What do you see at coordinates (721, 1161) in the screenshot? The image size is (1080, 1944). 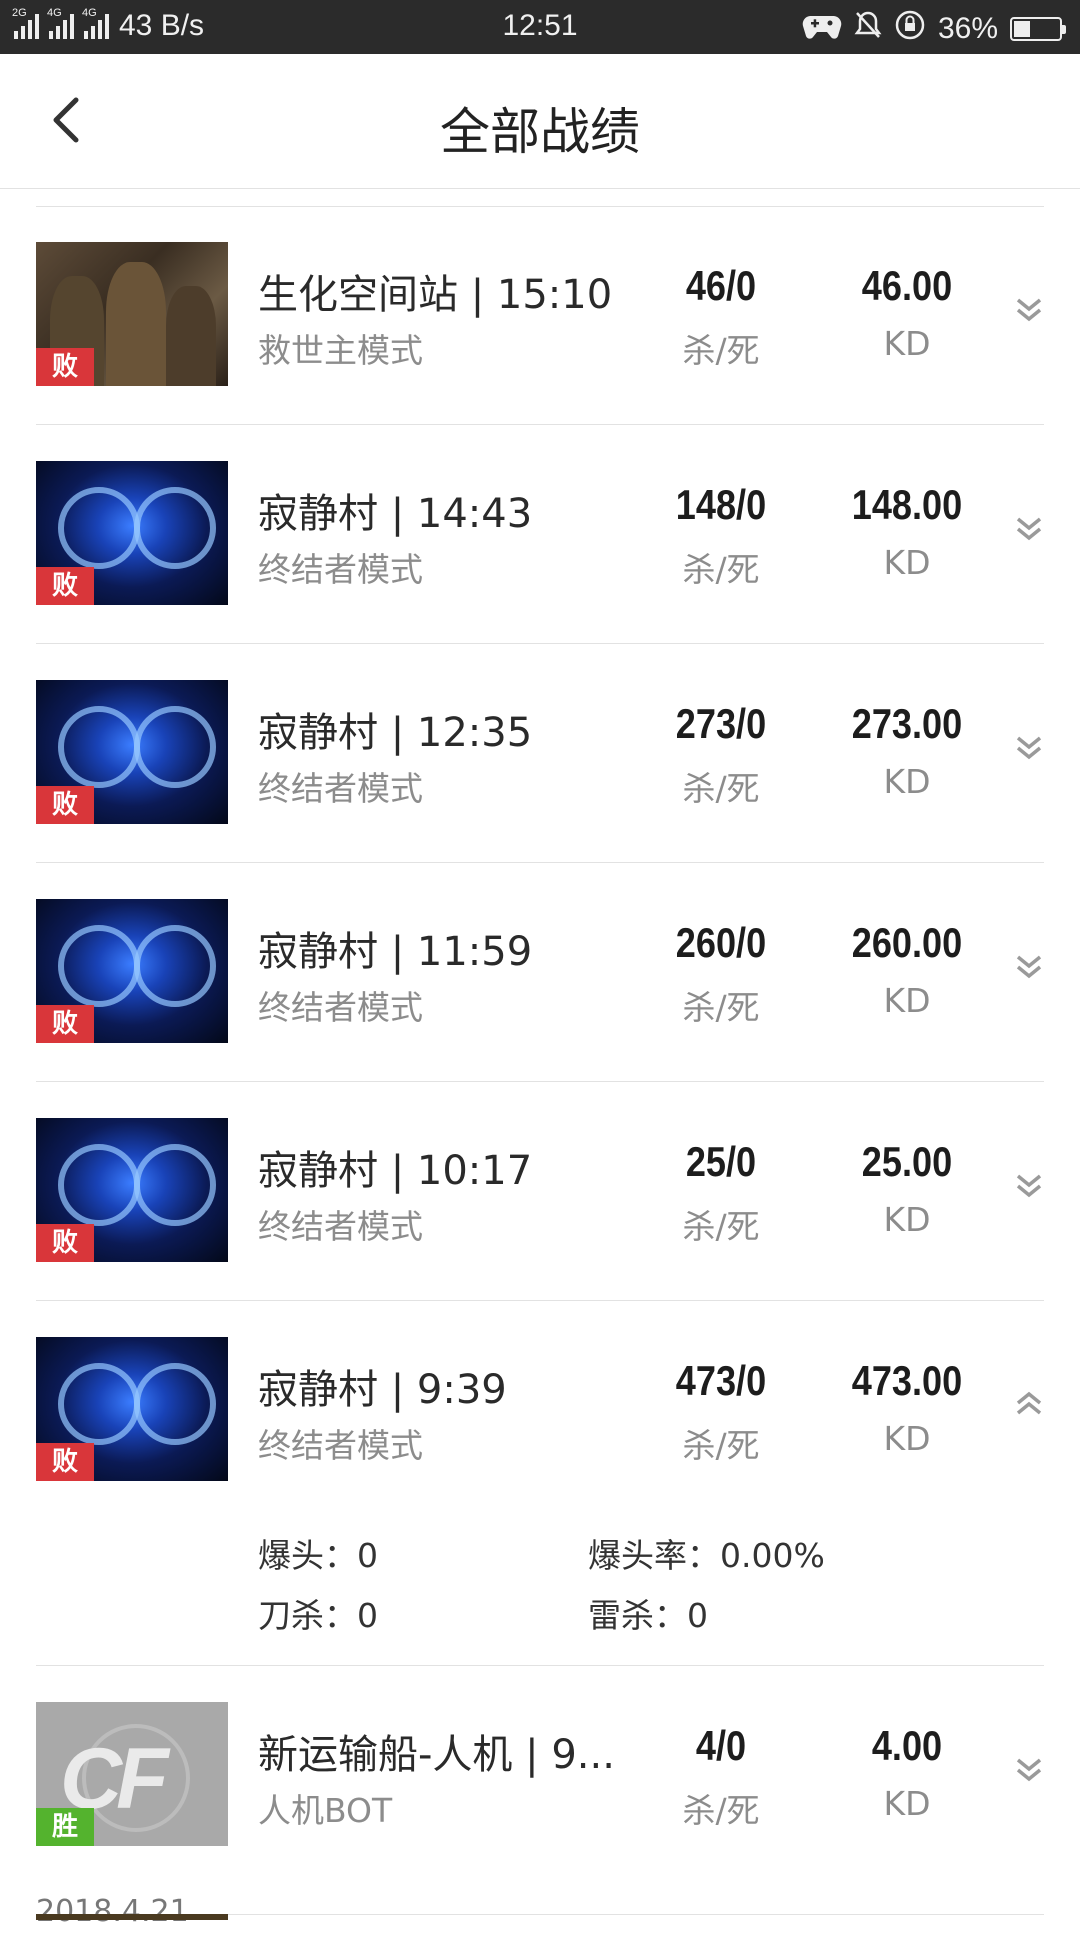 I see `kills-deaths-value: 25/0` at bounding box center [721, 1161].